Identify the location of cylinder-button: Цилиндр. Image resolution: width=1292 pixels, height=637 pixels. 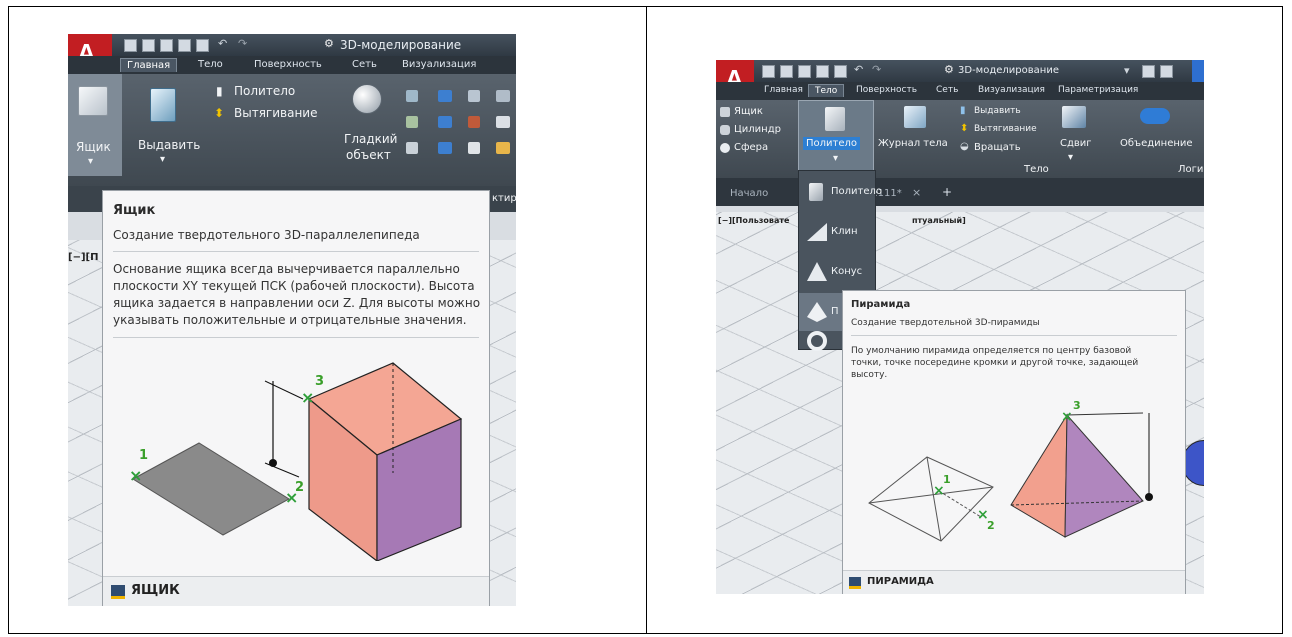
(759, 130).